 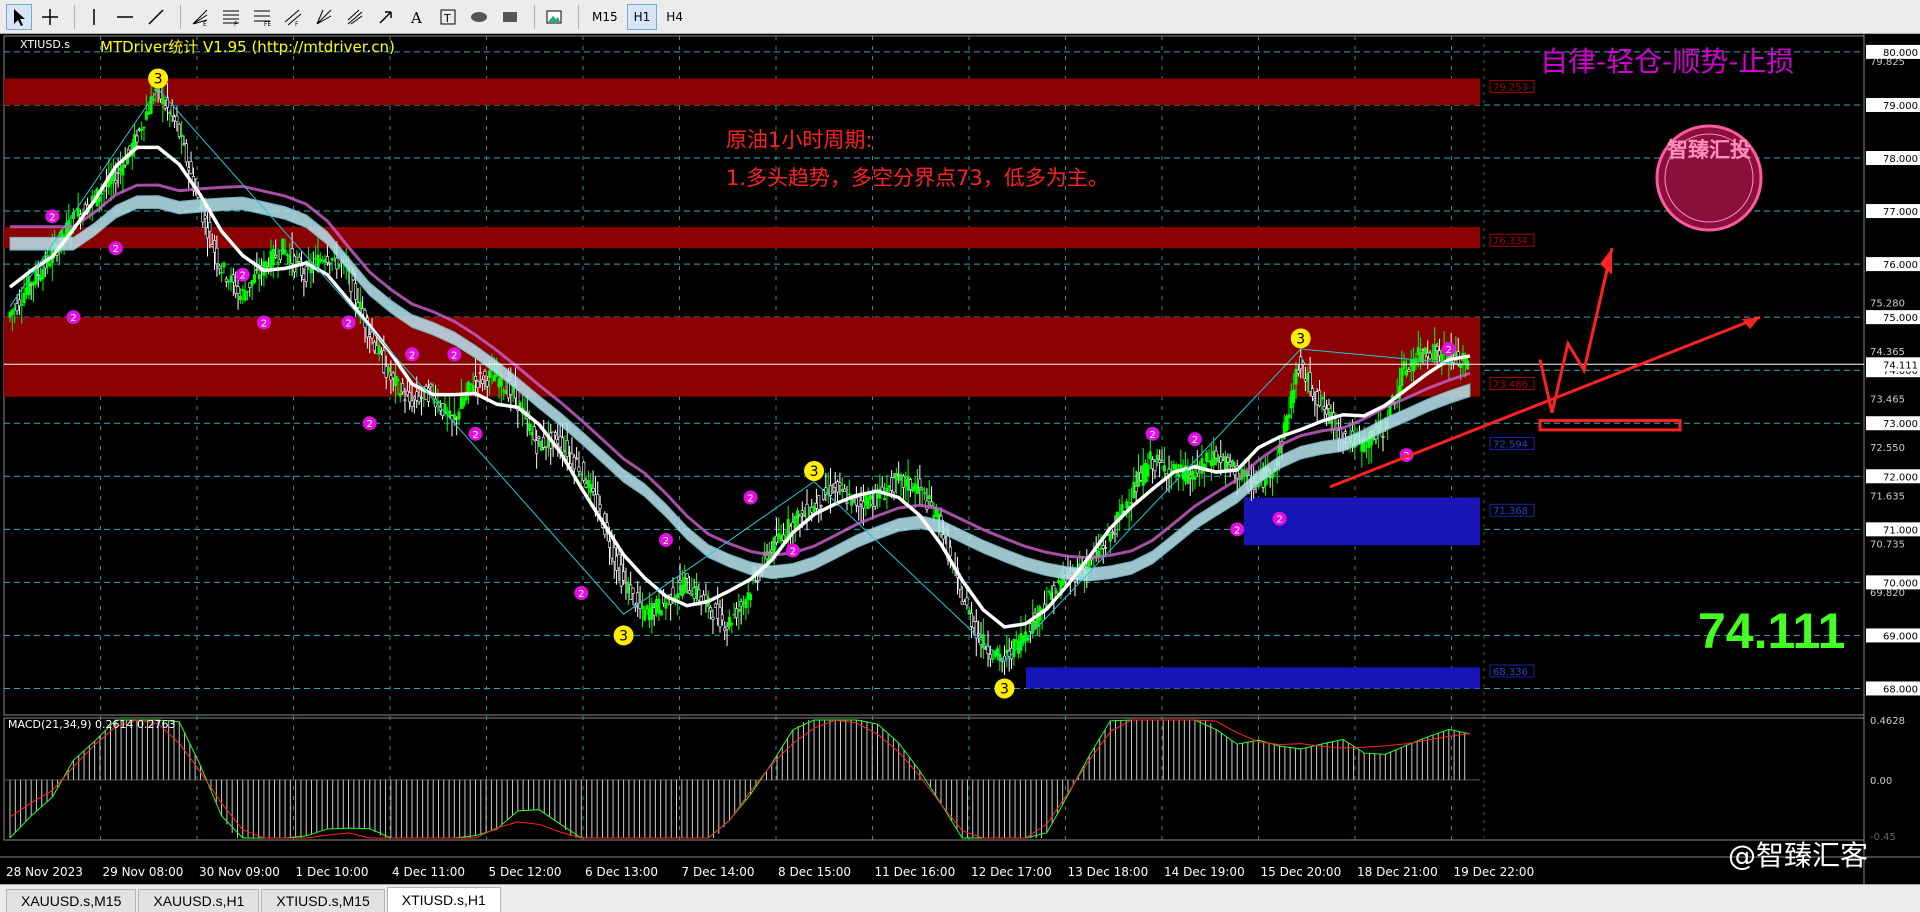 What do you see at coordinates (1798, 855) in the screenshot?
I see `watermark: @智臻汇客` at bounding box center [1798, 855].